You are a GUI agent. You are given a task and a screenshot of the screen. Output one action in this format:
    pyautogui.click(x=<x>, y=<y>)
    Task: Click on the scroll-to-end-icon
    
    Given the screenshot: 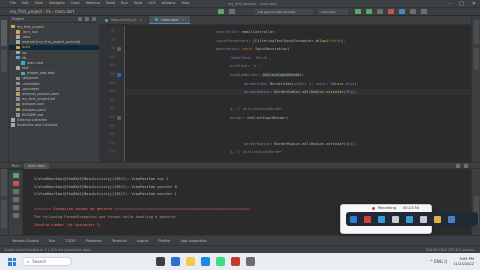 What is the action you would take?
    pyautogui.click(x=16, y=191)
    